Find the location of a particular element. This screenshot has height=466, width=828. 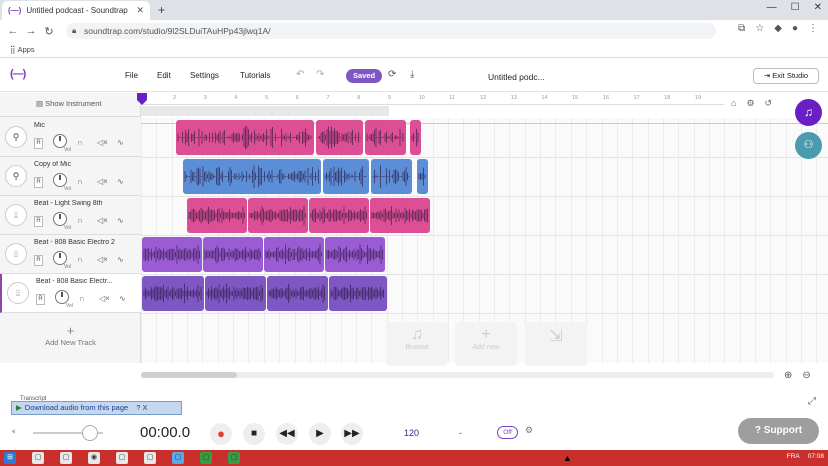

key-display: - is located at coordinates (460, 433).